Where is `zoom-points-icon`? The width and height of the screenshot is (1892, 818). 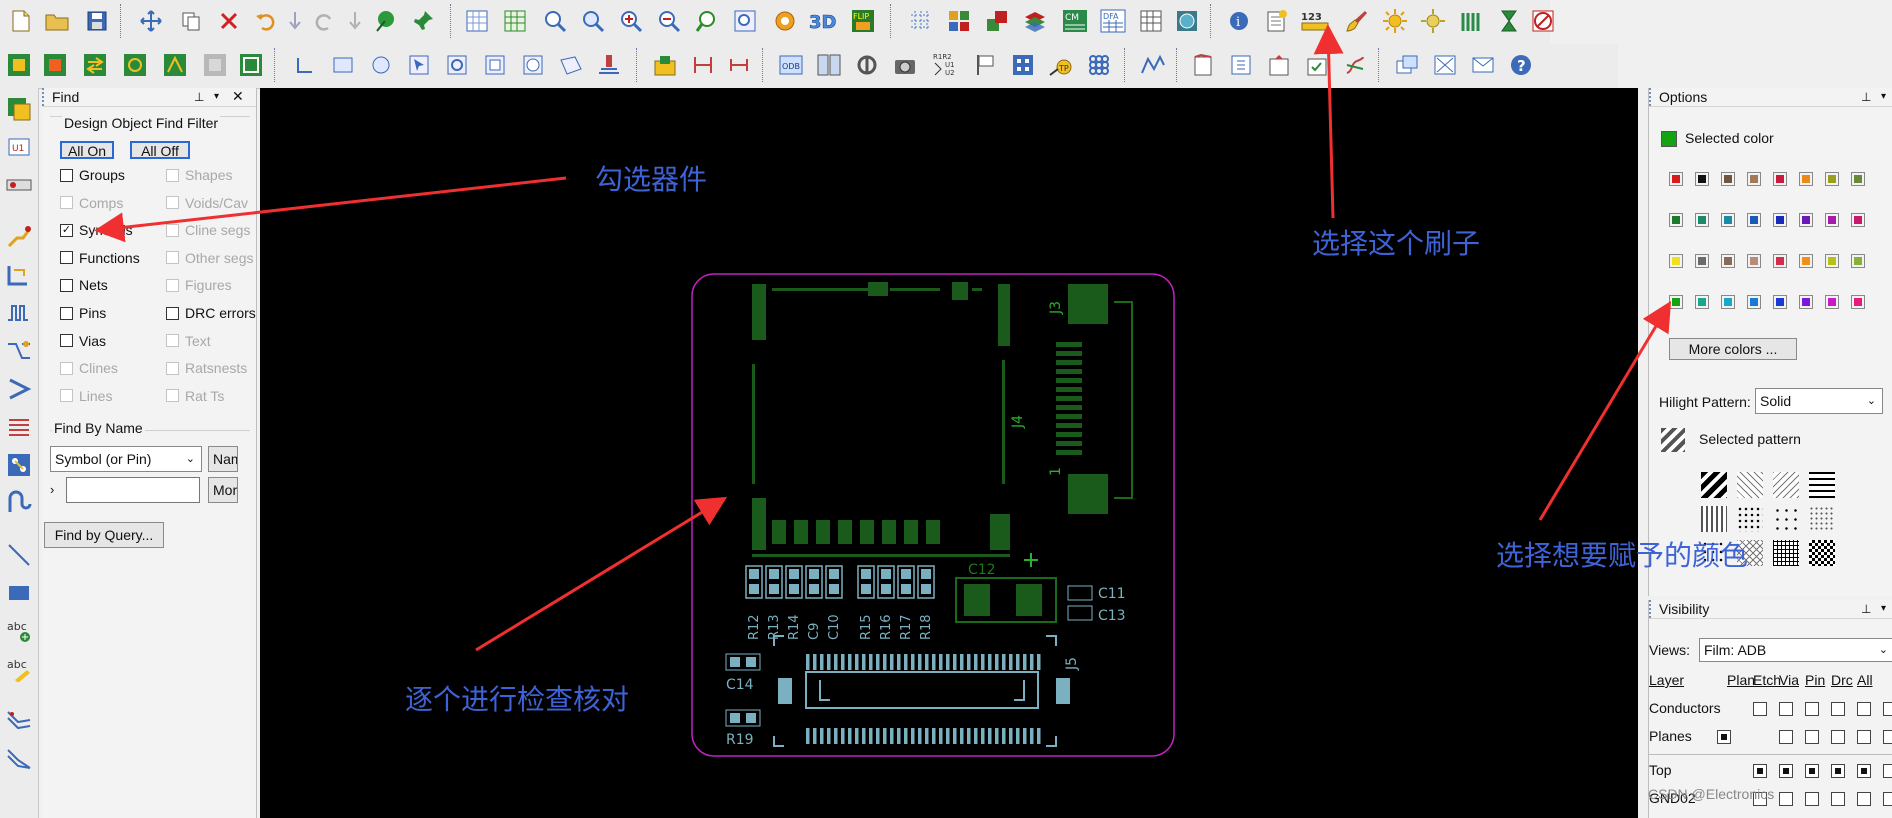
zoom-points-icon is located at coordinates (555, 21).